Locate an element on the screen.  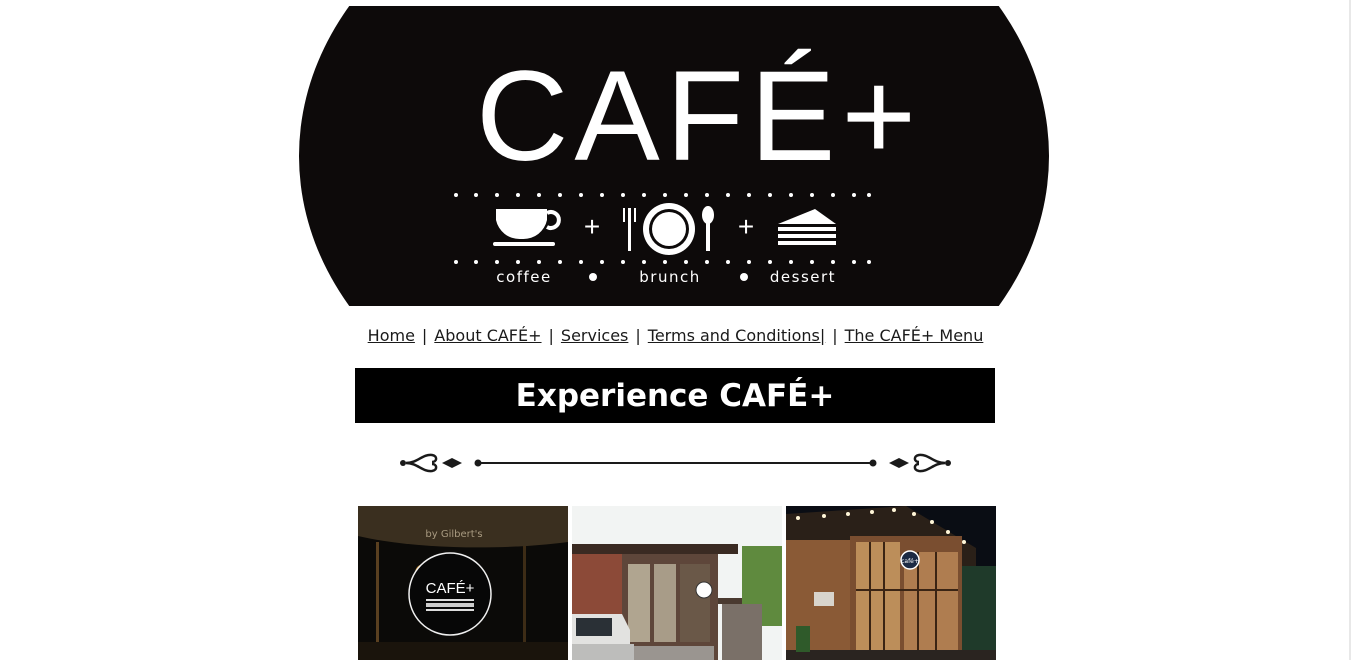
logo-tagline-dessert: dessert is located at coordinates (803, 277).